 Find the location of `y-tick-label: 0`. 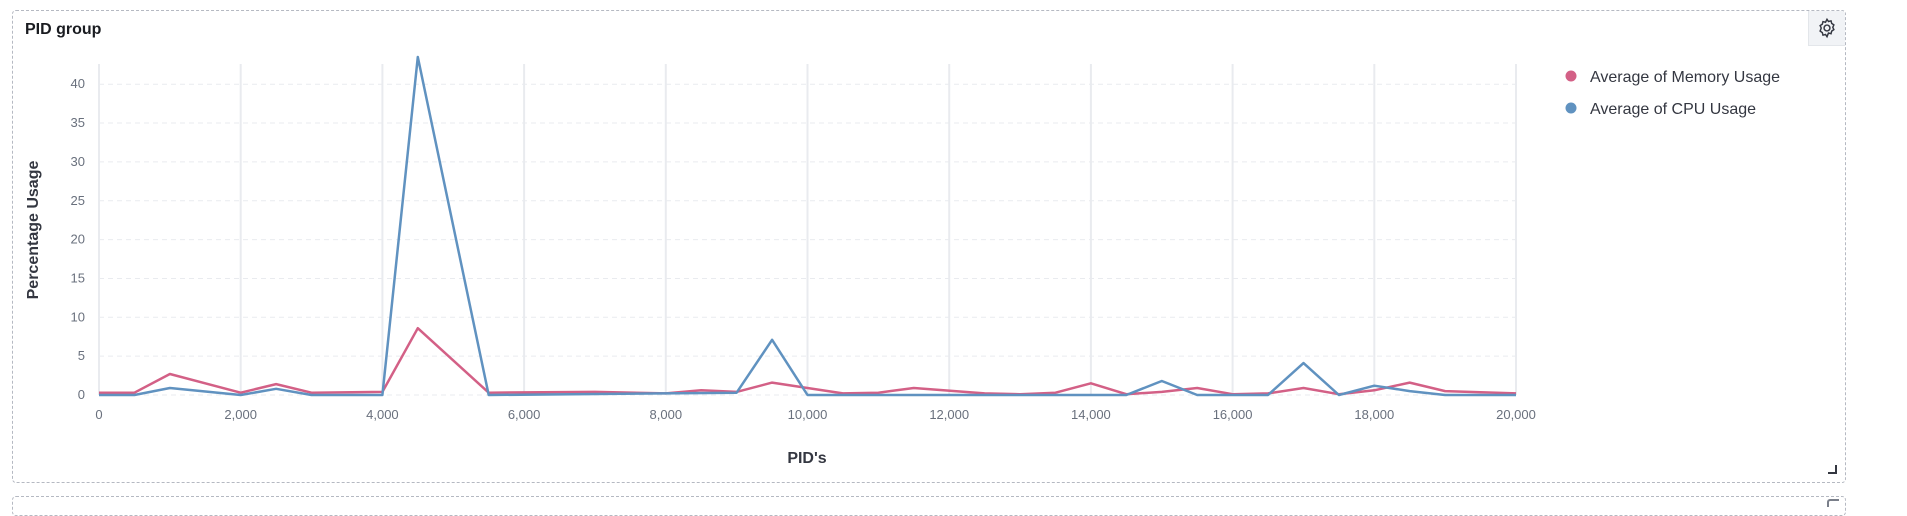

y-tick-label: 0 is located at coordinates (81, 394).